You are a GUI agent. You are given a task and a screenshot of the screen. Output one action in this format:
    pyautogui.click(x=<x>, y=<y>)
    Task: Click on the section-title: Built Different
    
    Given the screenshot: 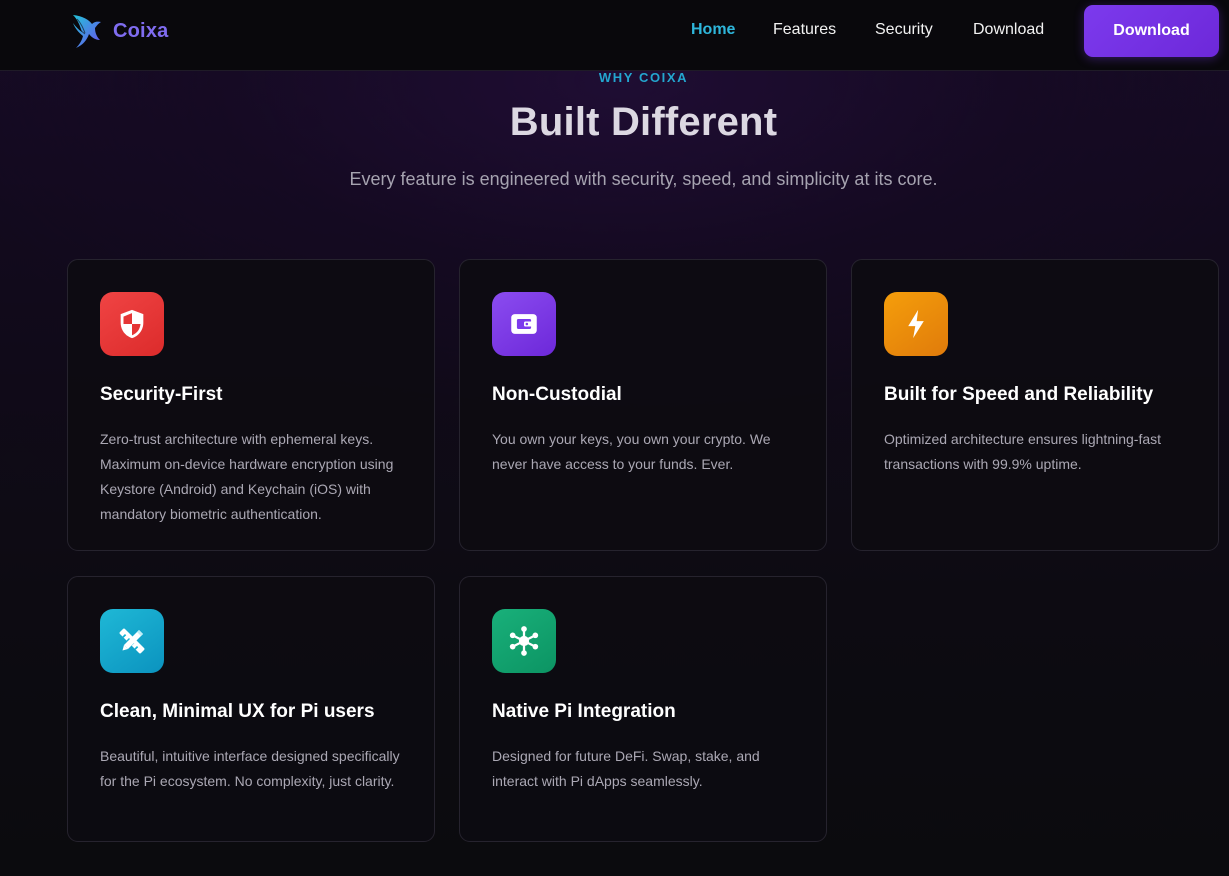 What is the action you would take?
    pyautogui.click(x=643, y=122)
    